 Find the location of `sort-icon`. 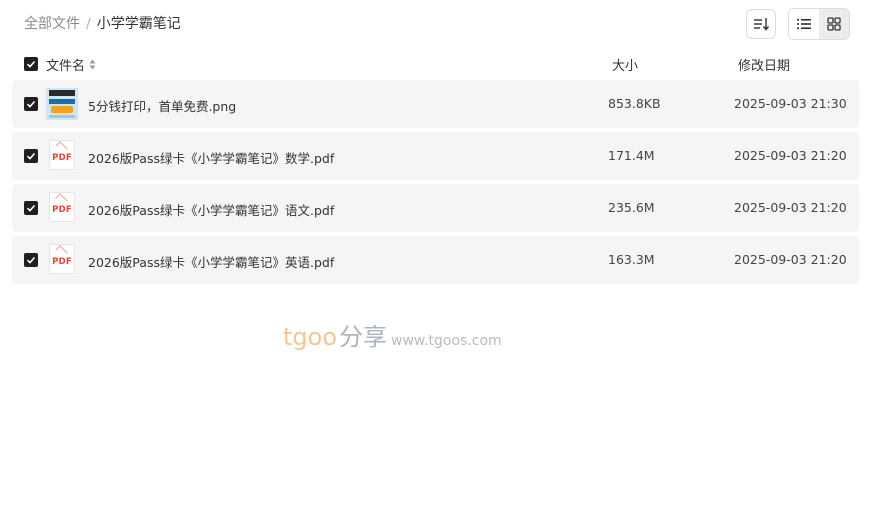

sort-icon is located at coordinates (761, 24).